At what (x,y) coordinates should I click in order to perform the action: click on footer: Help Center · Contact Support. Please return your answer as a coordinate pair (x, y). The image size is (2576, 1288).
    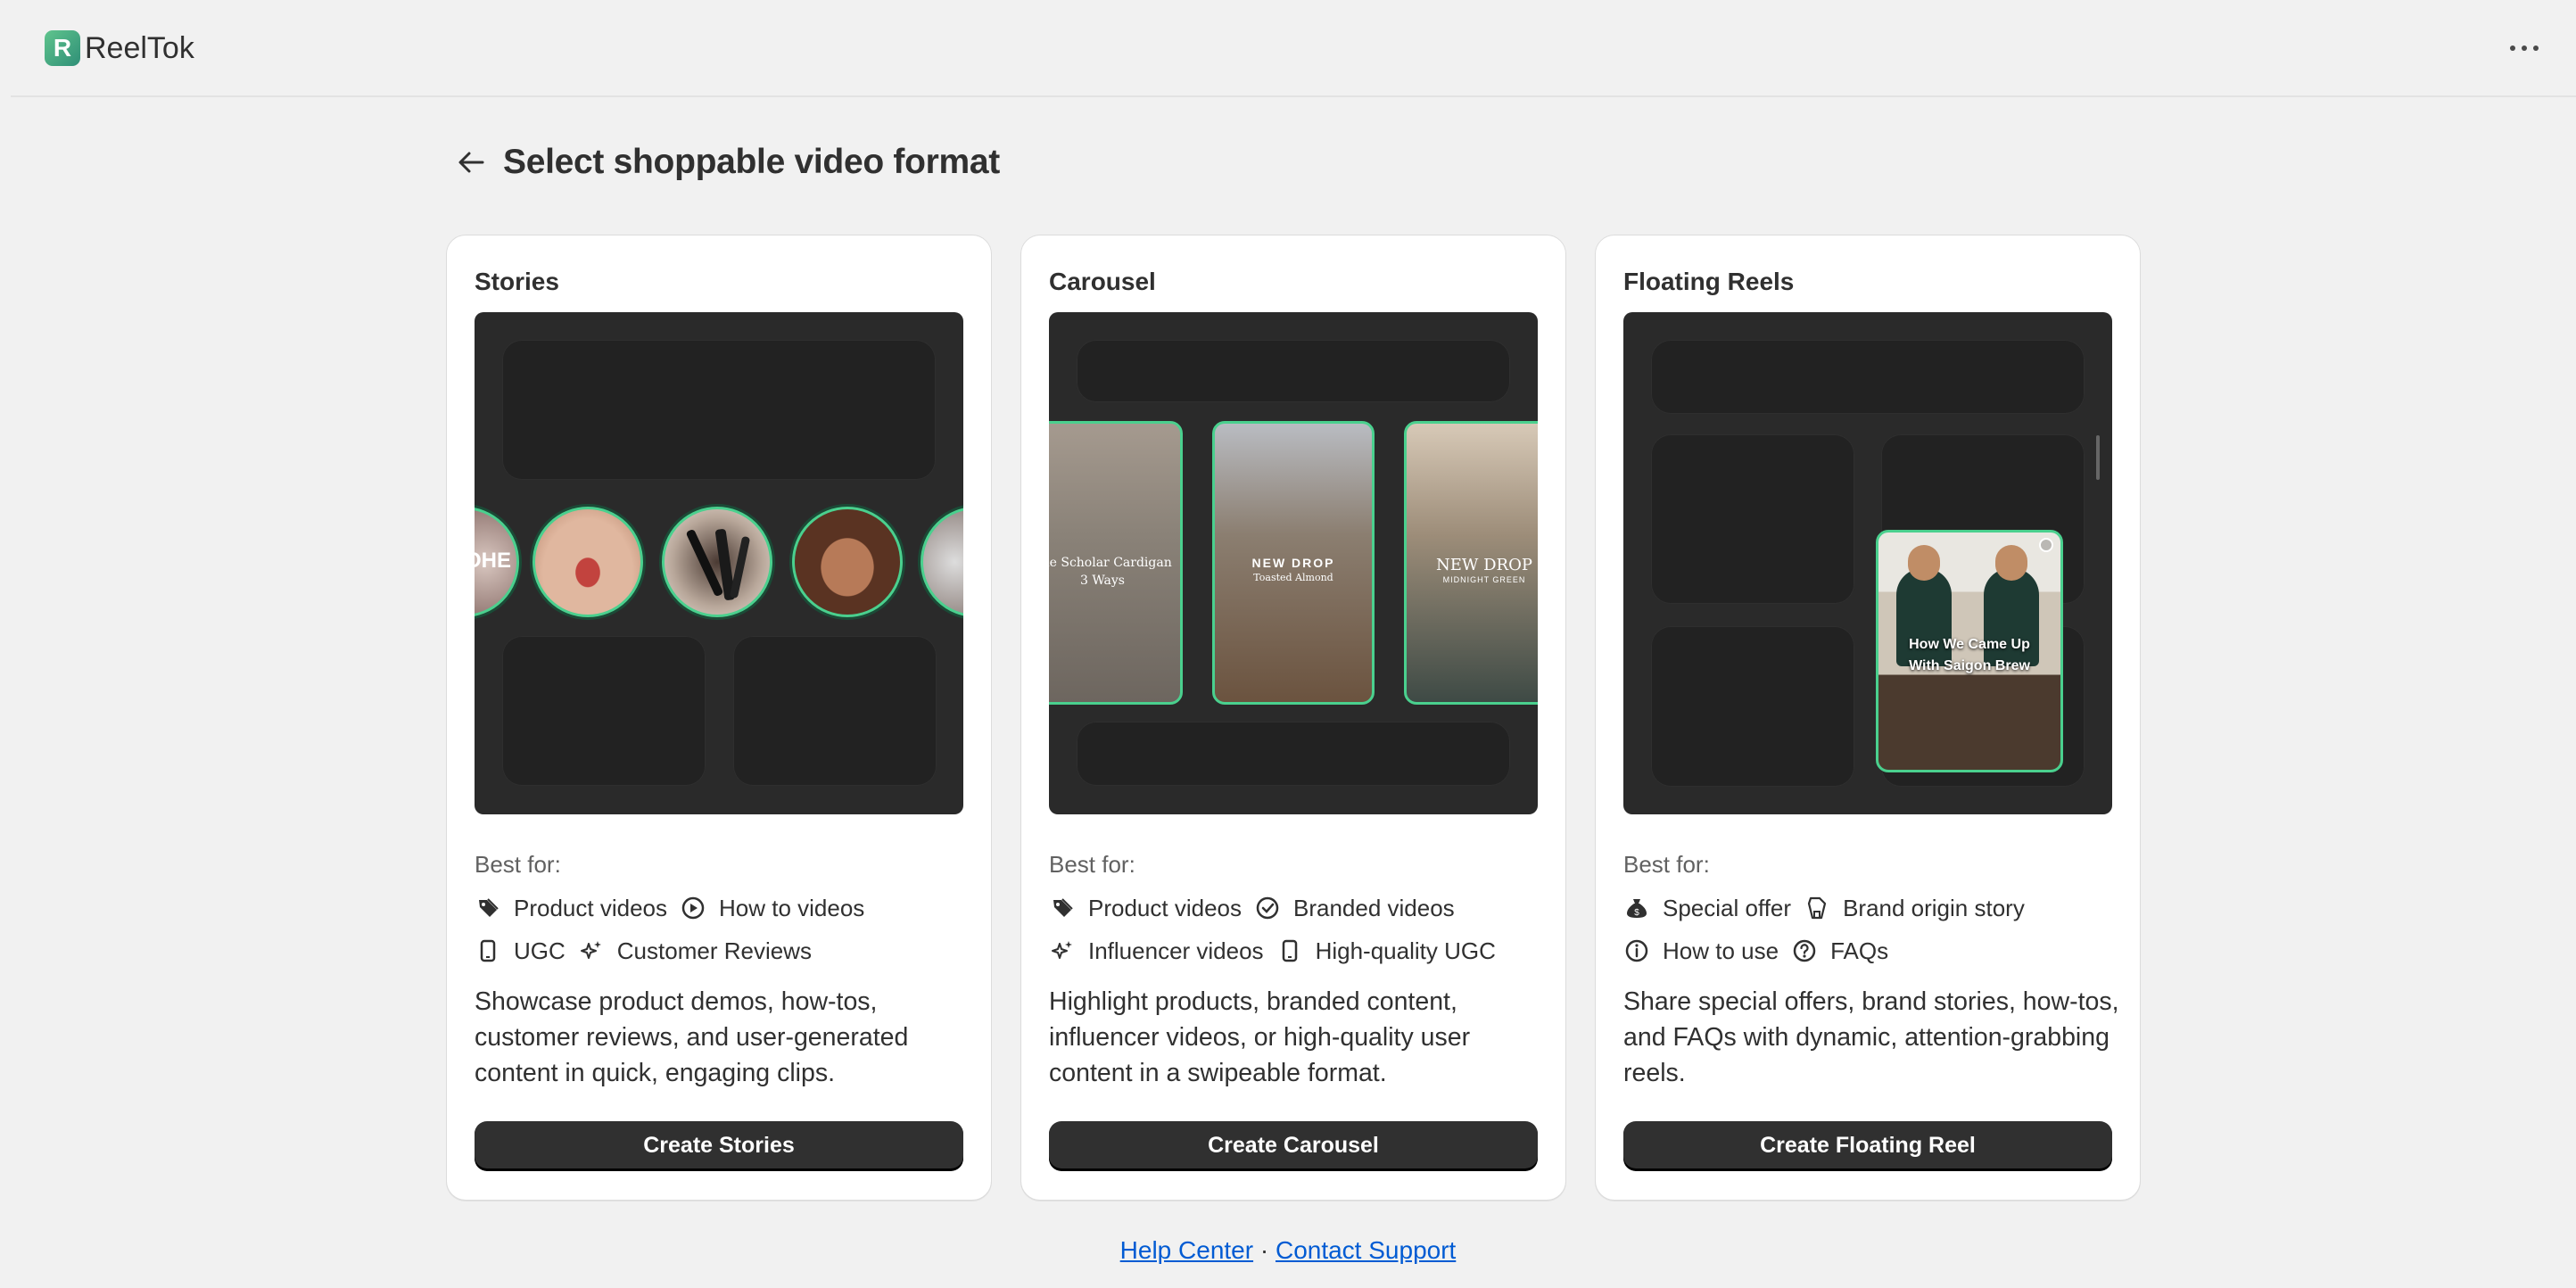
    Looking at the image, I should click on (1288, 1251).